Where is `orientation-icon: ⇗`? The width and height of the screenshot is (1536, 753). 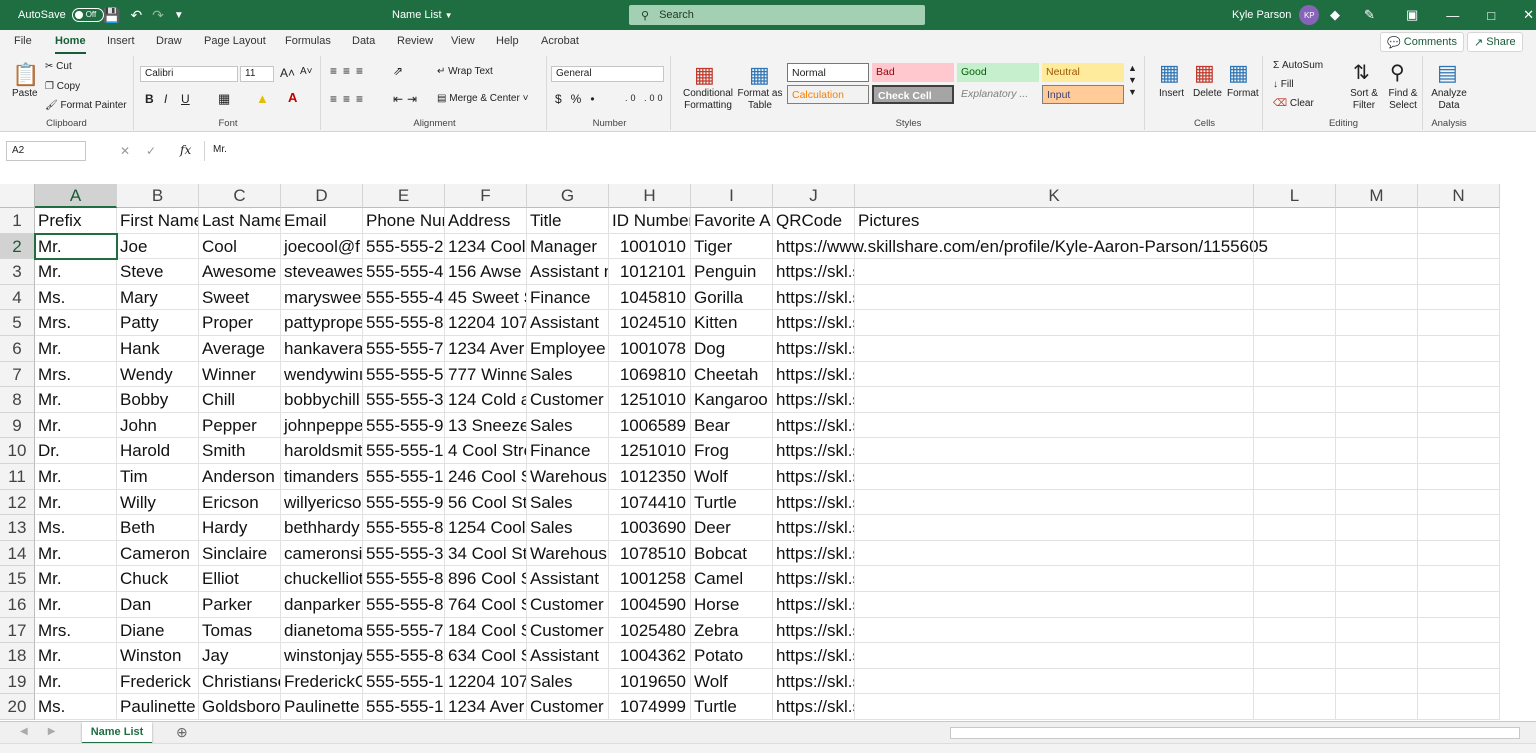
orientation-icon: ⇗ is located at coordinates (398, 71).